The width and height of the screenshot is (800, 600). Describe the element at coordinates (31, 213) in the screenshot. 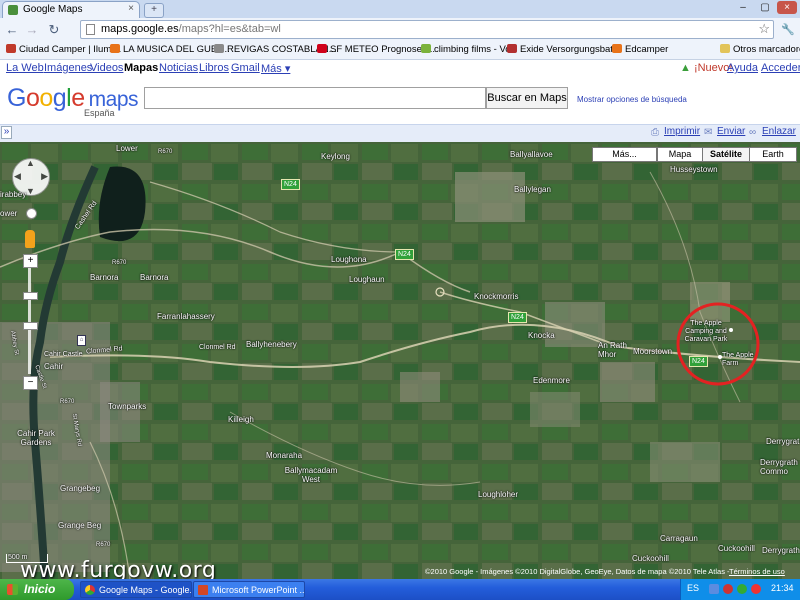

I see `zoom-reset-icon` at that location.